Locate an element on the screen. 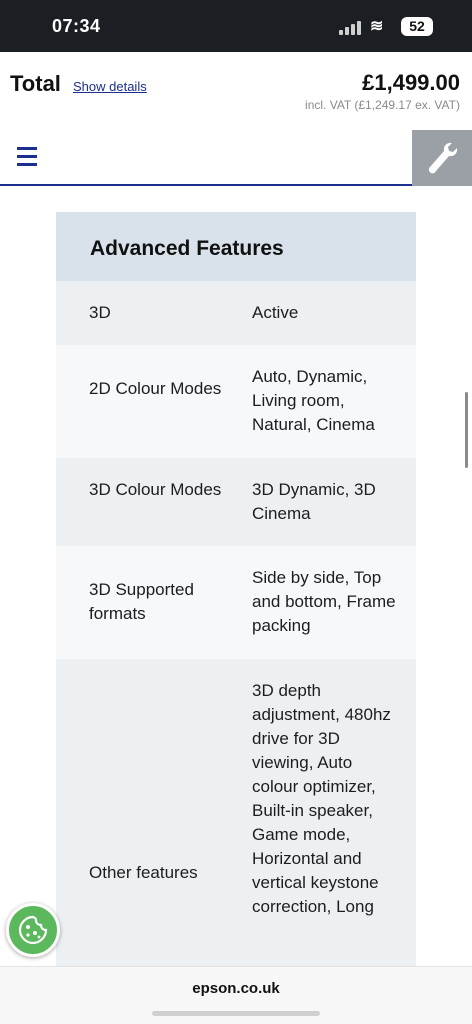 This screenshot has height=1024, width=472. wifi-icon: ≋ is located at coordinates (377, 26).